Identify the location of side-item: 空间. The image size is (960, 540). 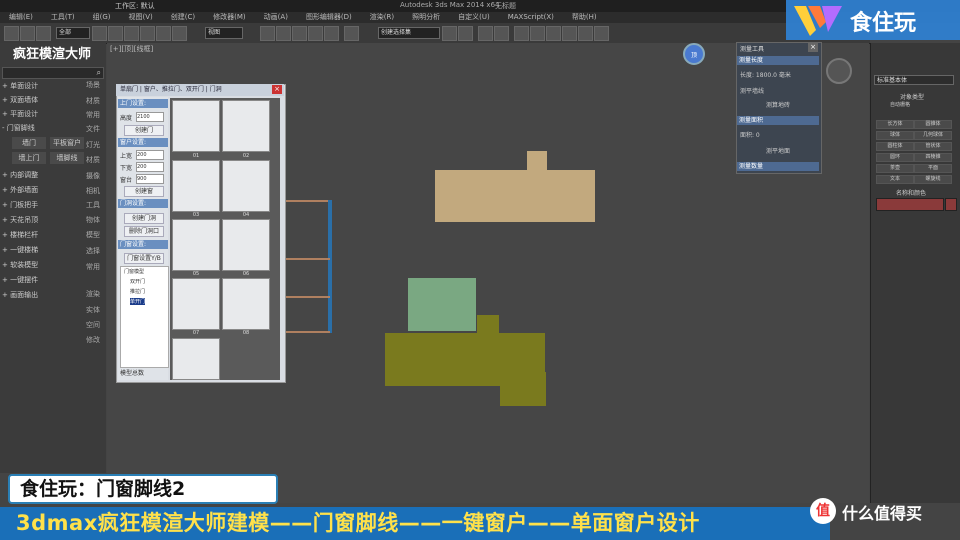
(96, 325).